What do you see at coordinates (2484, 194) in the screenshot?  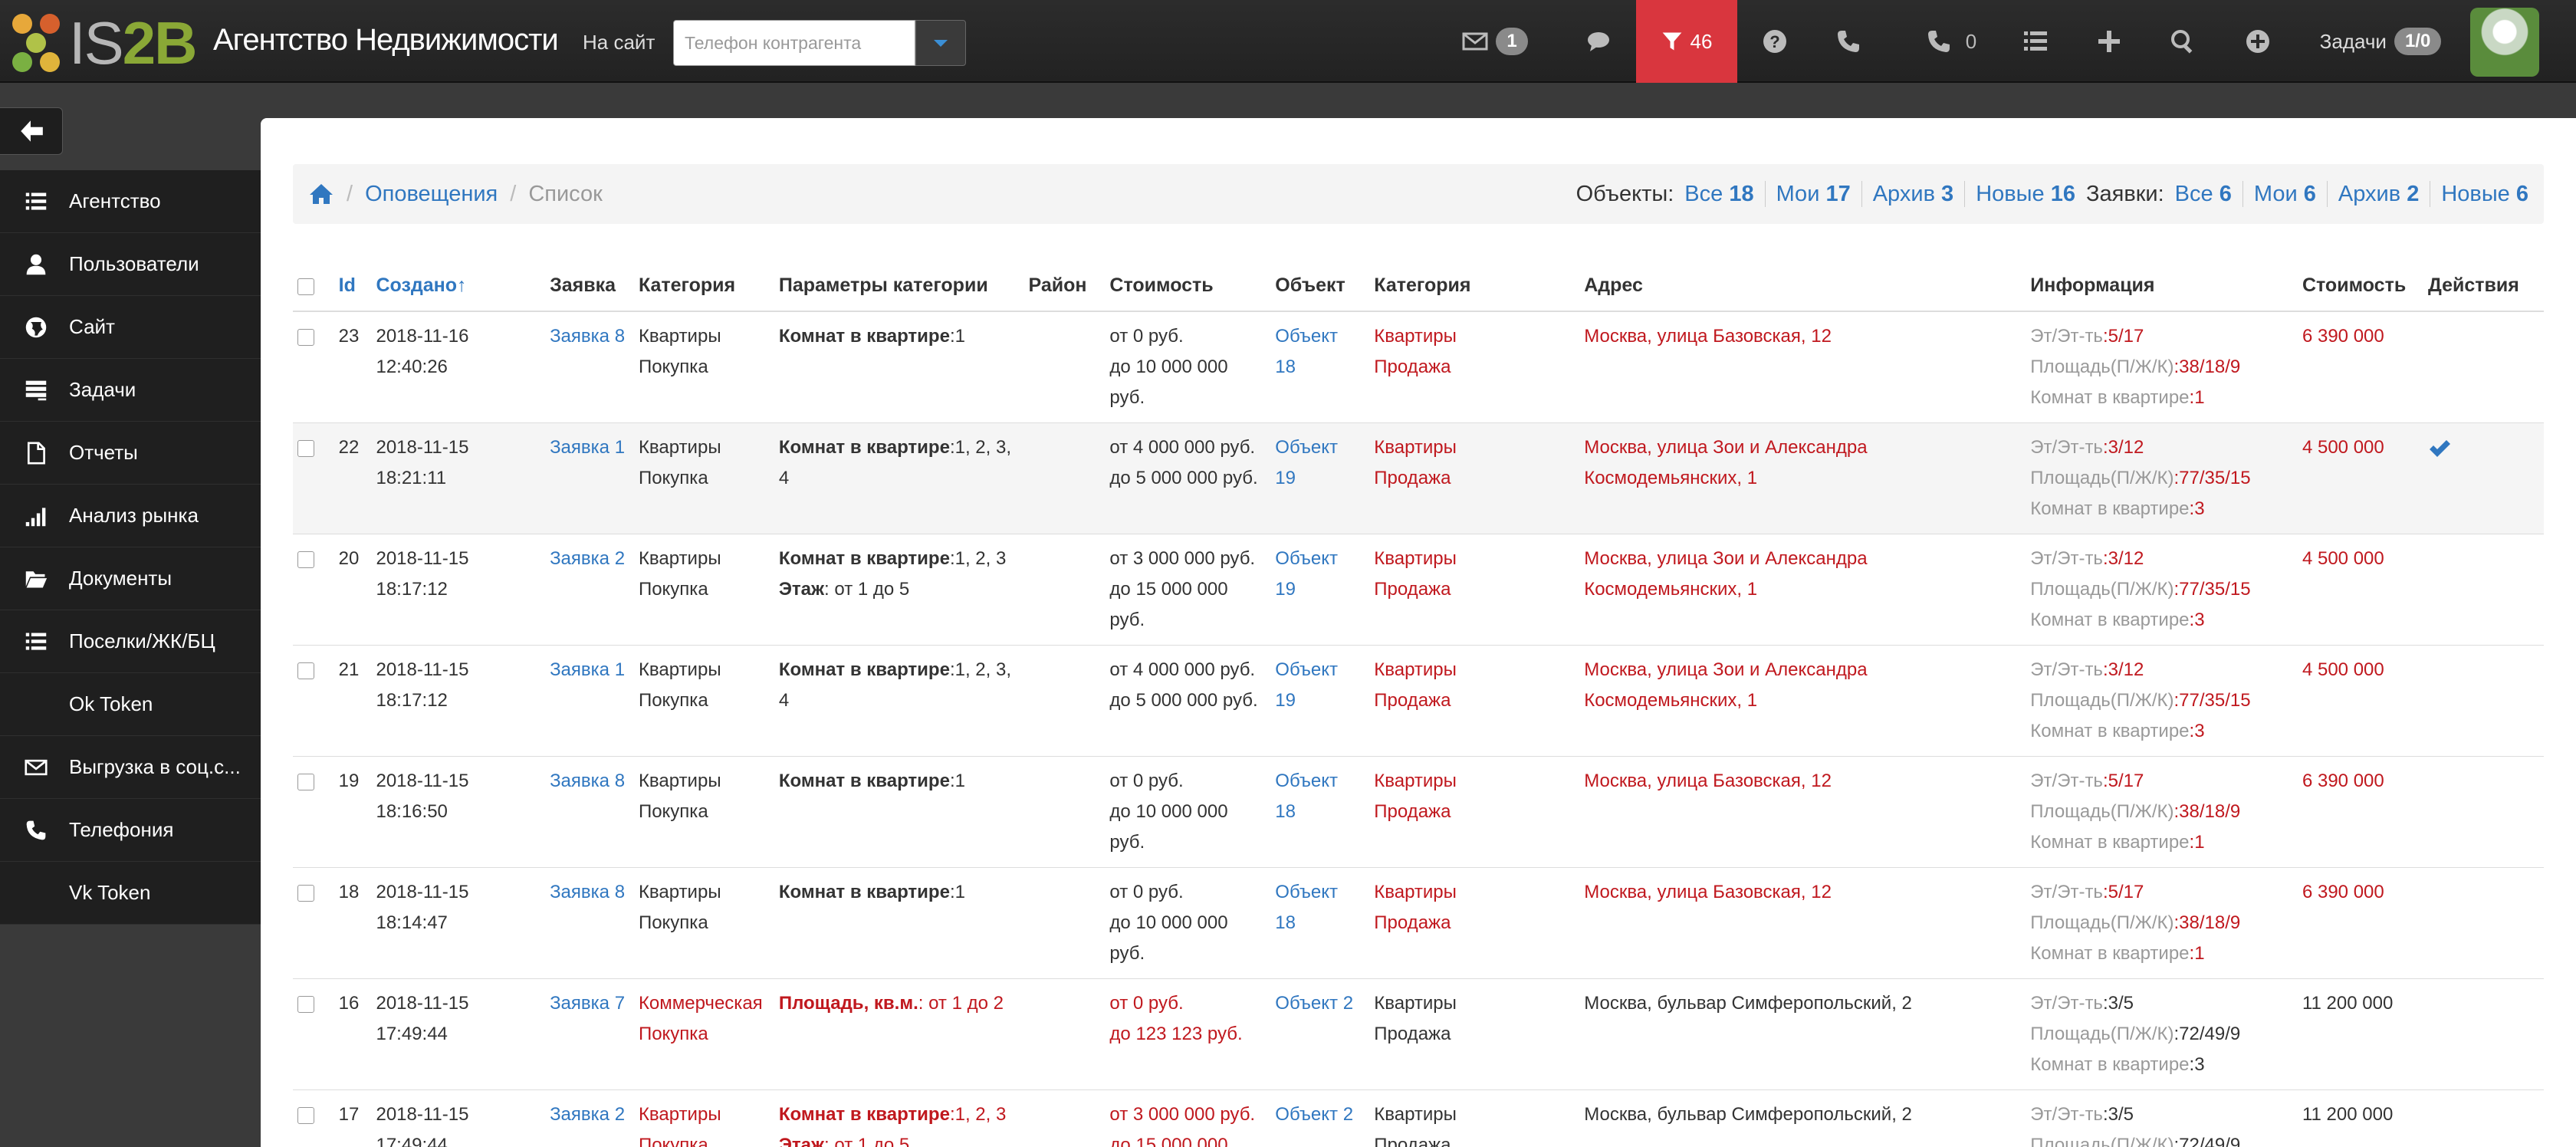 I see `requests-new-link: Новые 6` at bounding box center [2484, 194].